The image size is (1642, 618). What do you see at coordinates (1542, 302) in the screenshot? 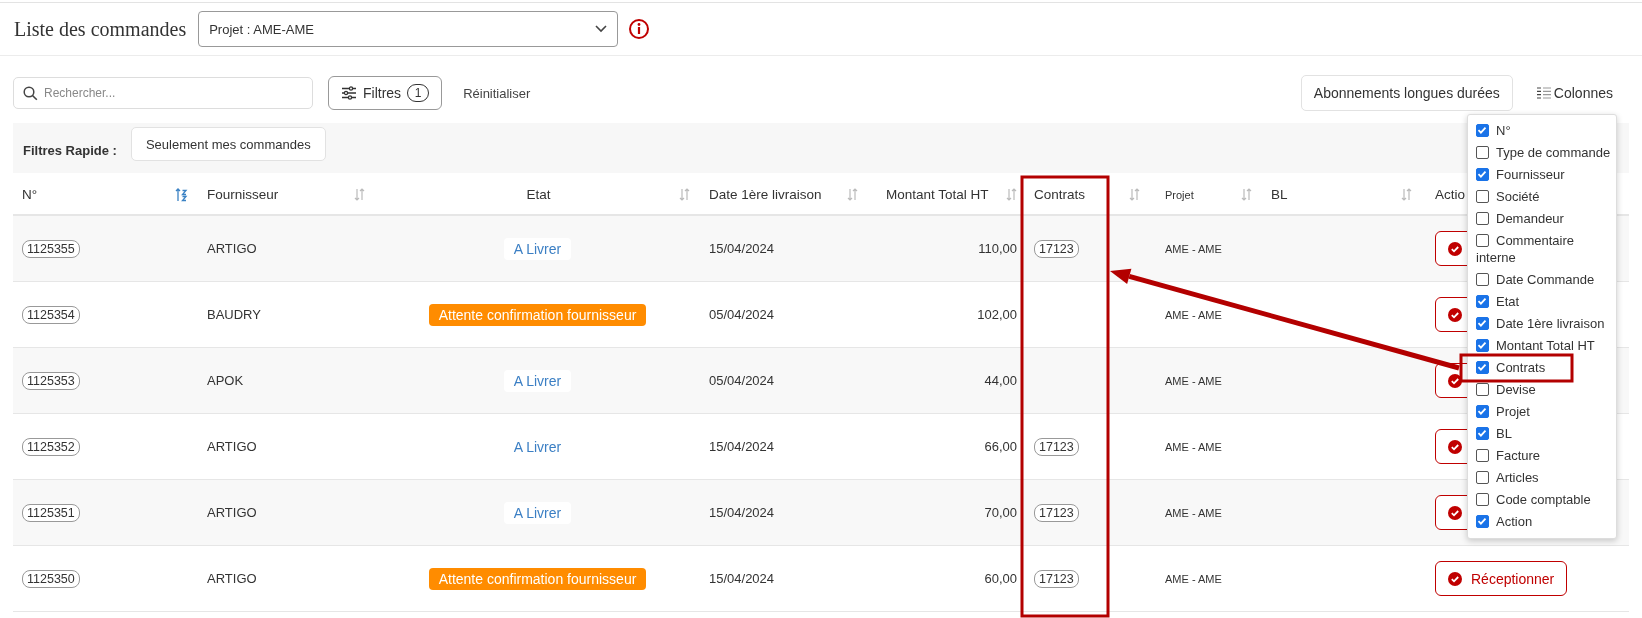
I see `column-option: Etat` at bounding box center [1542, 302].